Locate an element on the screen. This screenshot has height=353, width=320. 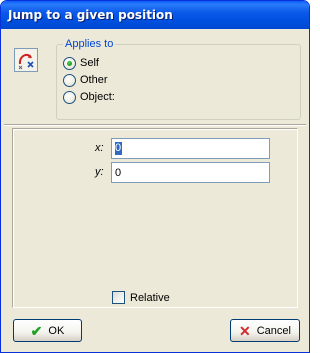
cancel-button: ✕ Cancel is located at coordinates (265, 330).